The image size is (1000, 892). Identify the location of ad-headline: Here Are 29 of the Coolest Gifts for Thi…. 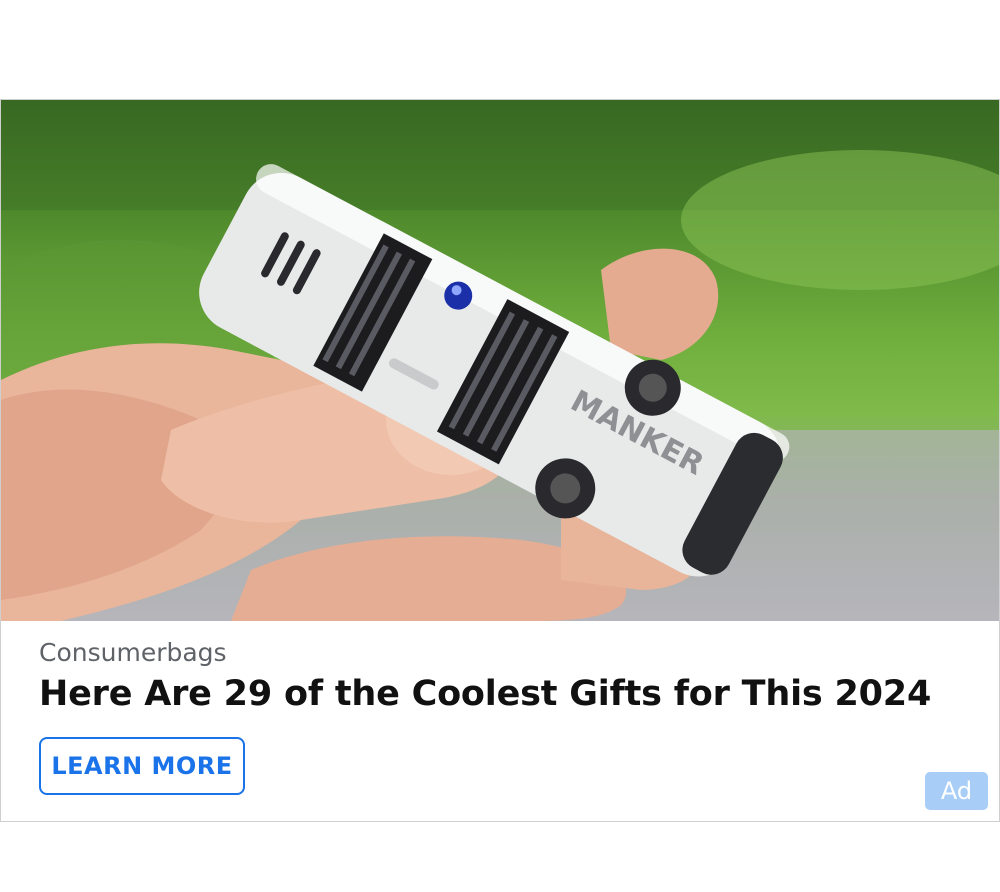
(485, 694).